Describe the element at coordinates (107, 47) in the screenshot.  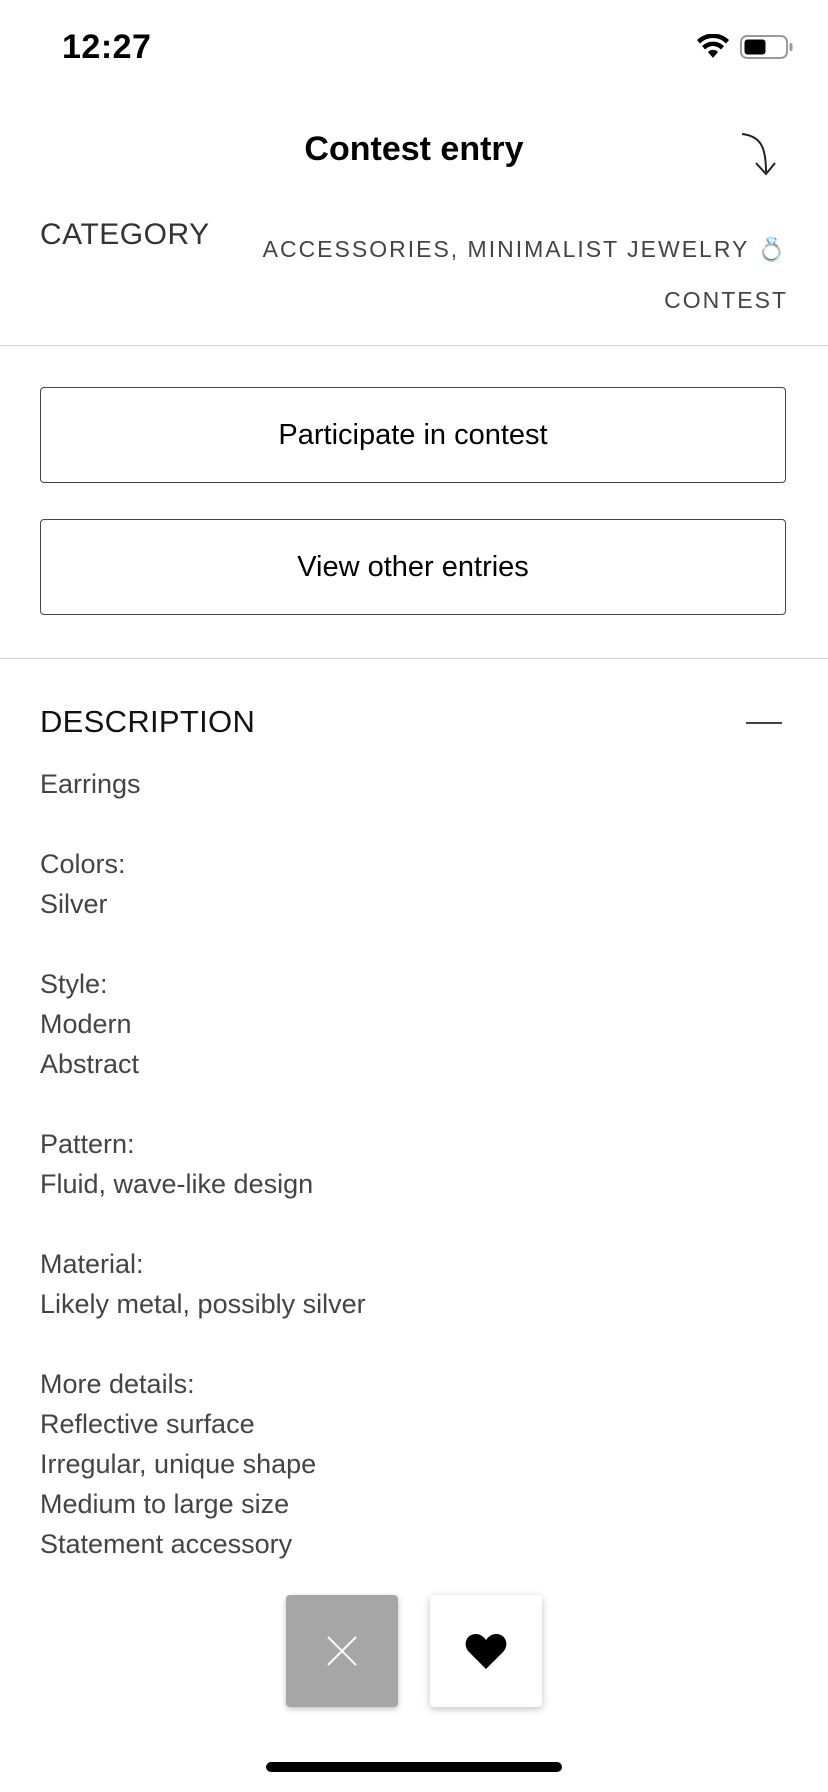
I see `status-time: 12:27` at that location.